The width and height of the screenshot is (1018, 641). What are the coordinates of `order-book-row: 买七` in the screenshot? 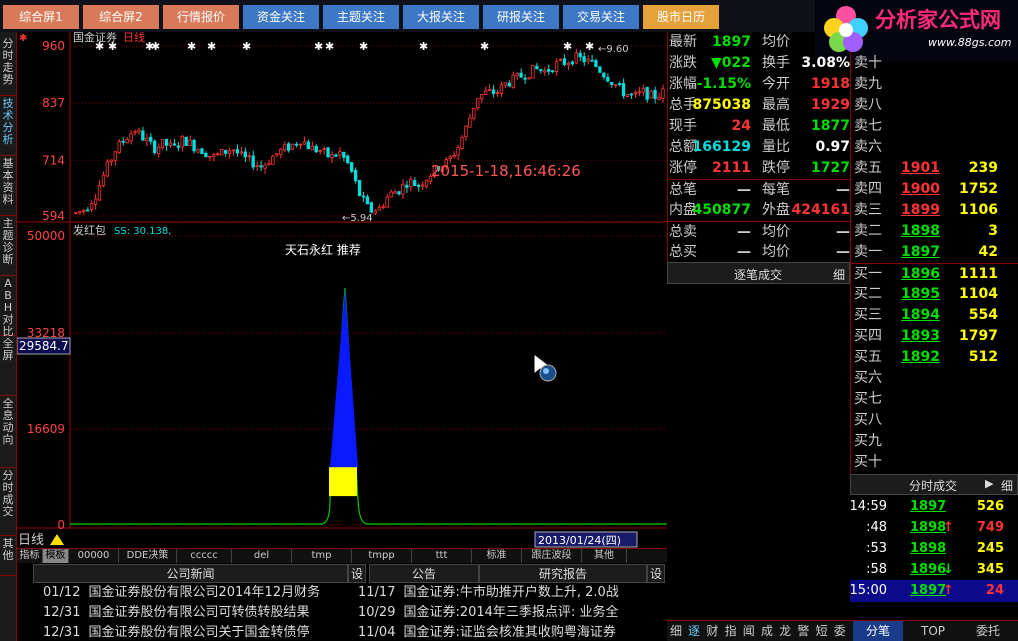 It's located at (934, 399).